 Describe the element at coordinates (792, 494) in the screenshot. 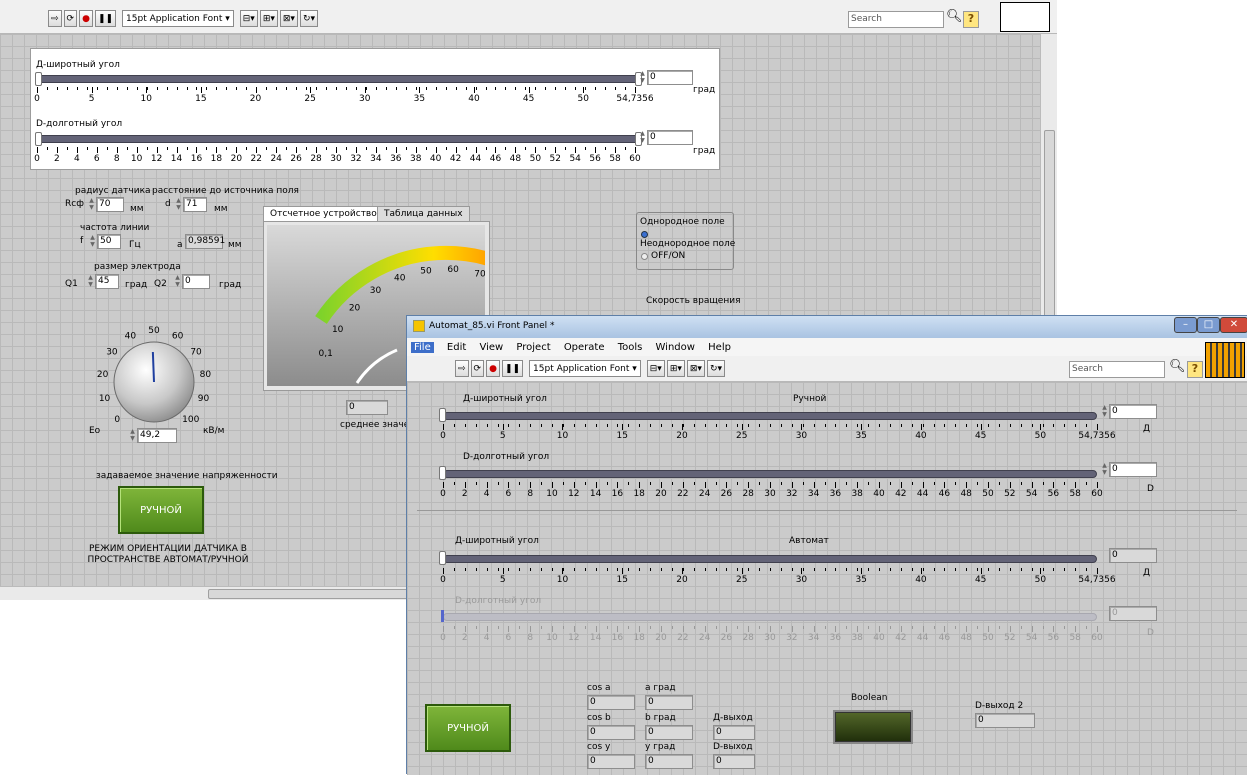

I see `scale-tick-label: 32` at that location.